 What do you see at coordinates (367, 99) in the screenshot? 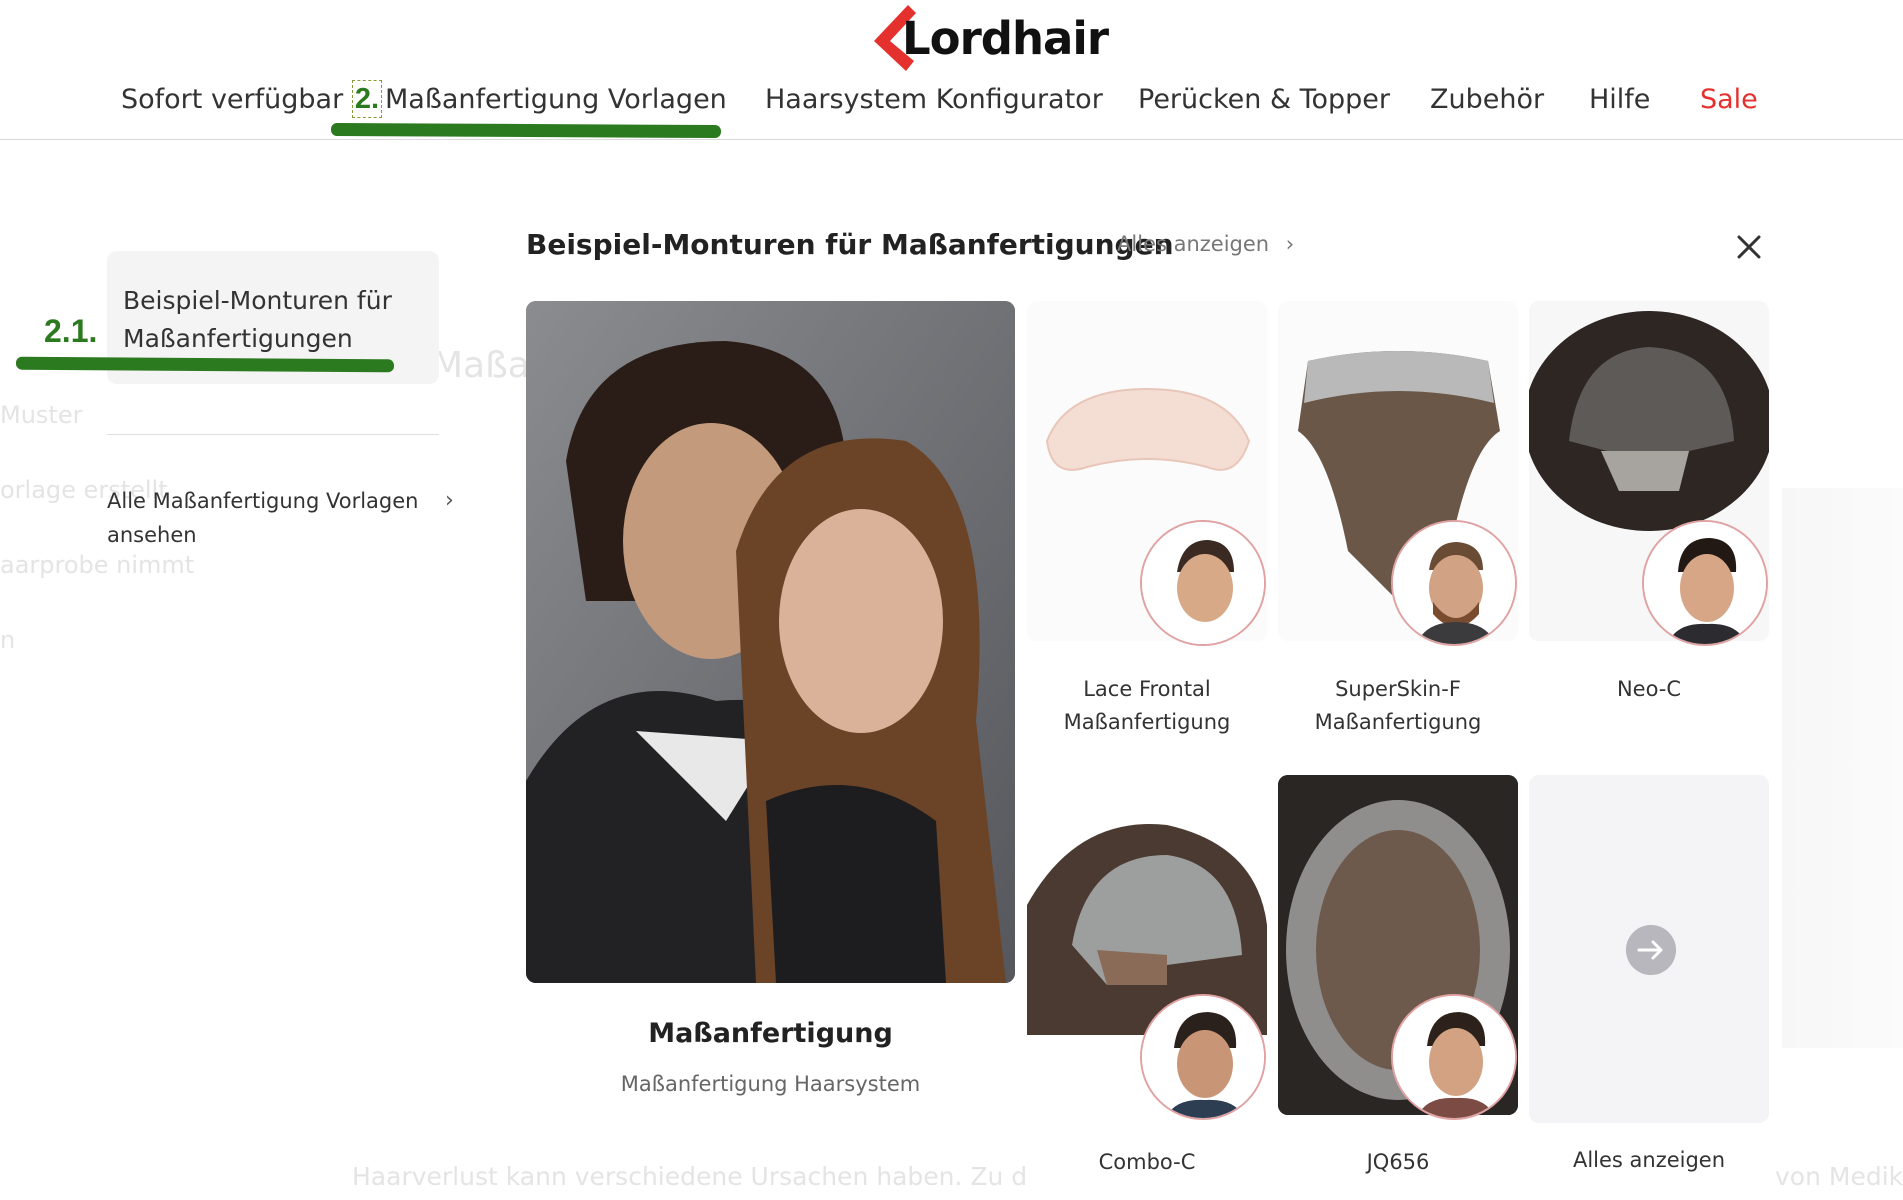
I see `annotation-step-2: 2.` at bounding box center [367, 99].